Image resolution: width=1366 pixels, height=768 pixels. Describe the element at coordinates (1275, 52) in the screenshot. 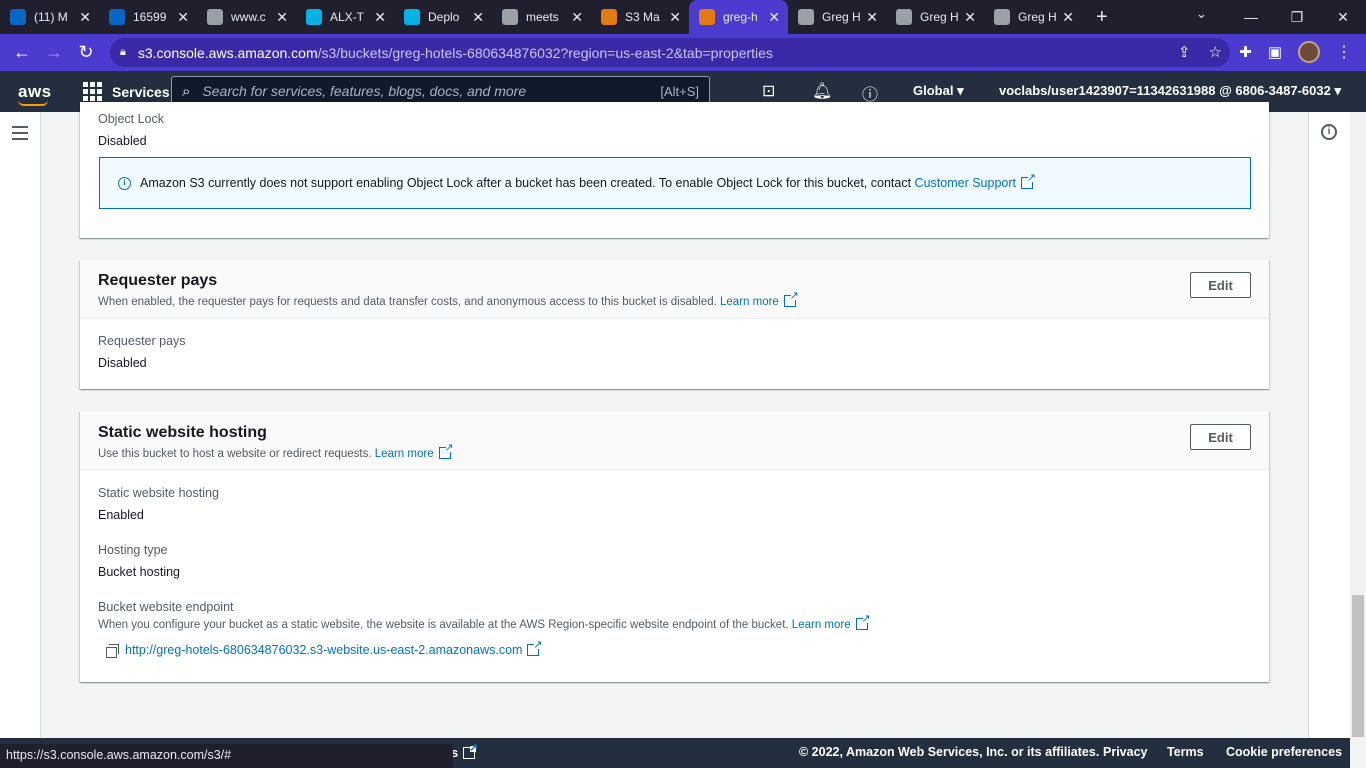

I see `side-panel-icon: ▣` at that location.